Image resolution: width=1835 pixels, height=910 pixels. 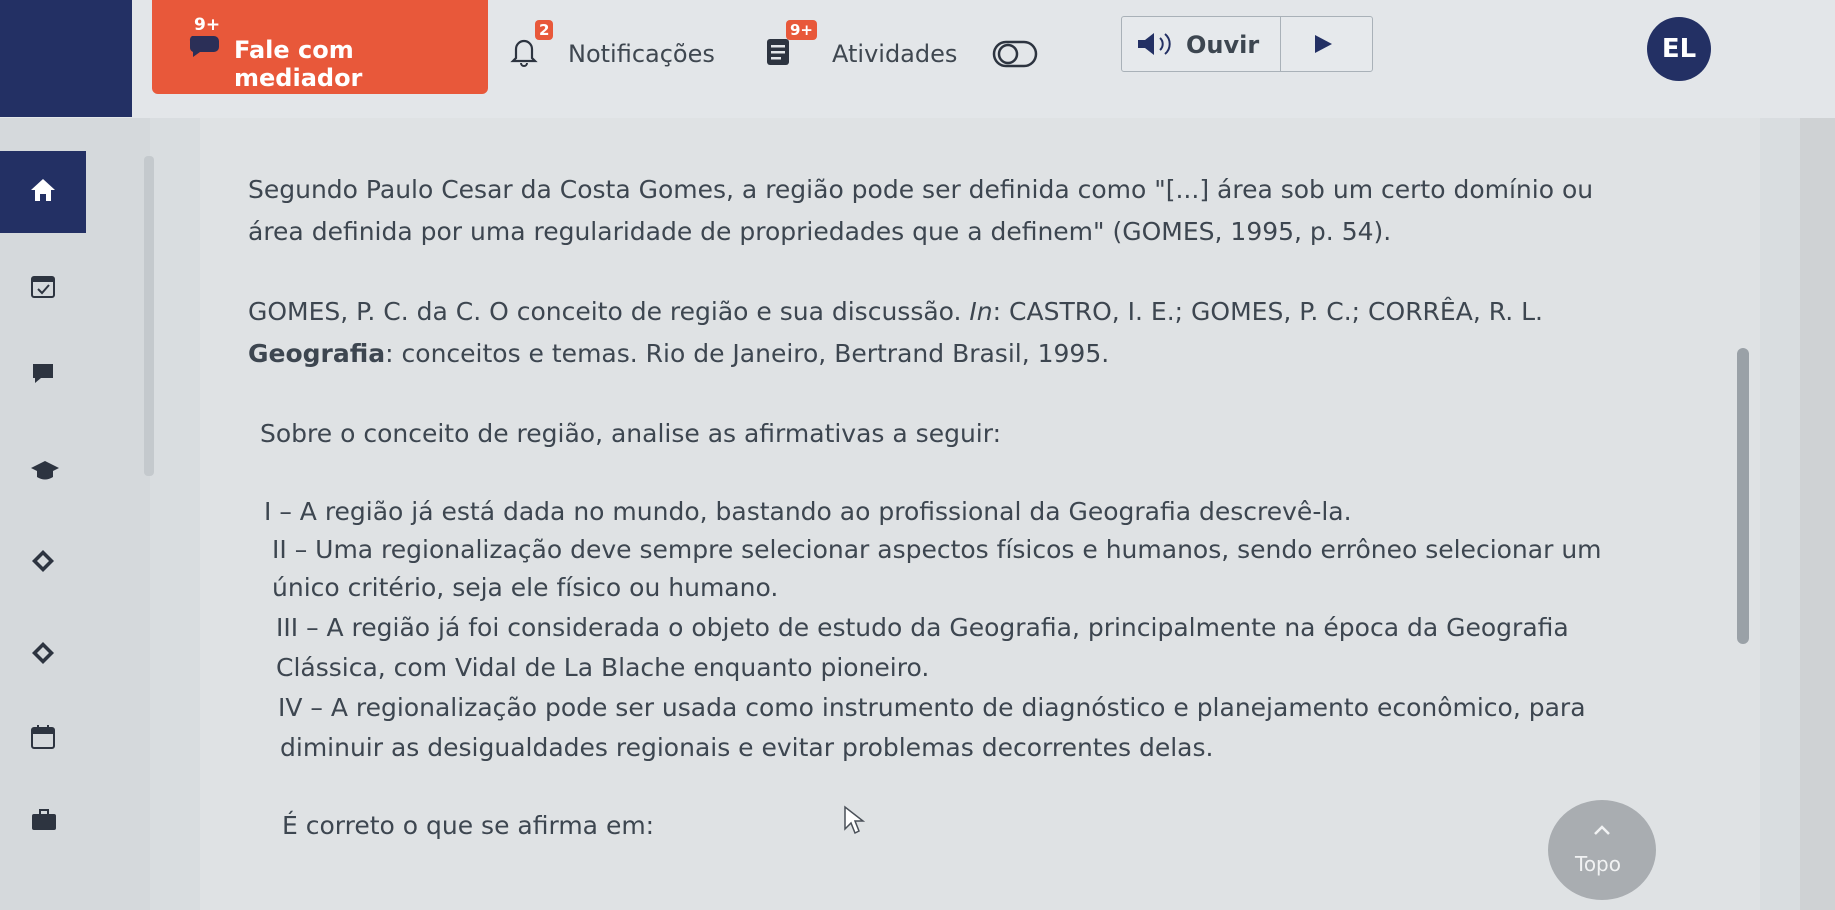 What do you see at coordinates (524, 55) in the screenshot?
I see `bell-icon` at bounding box center [524, 55].